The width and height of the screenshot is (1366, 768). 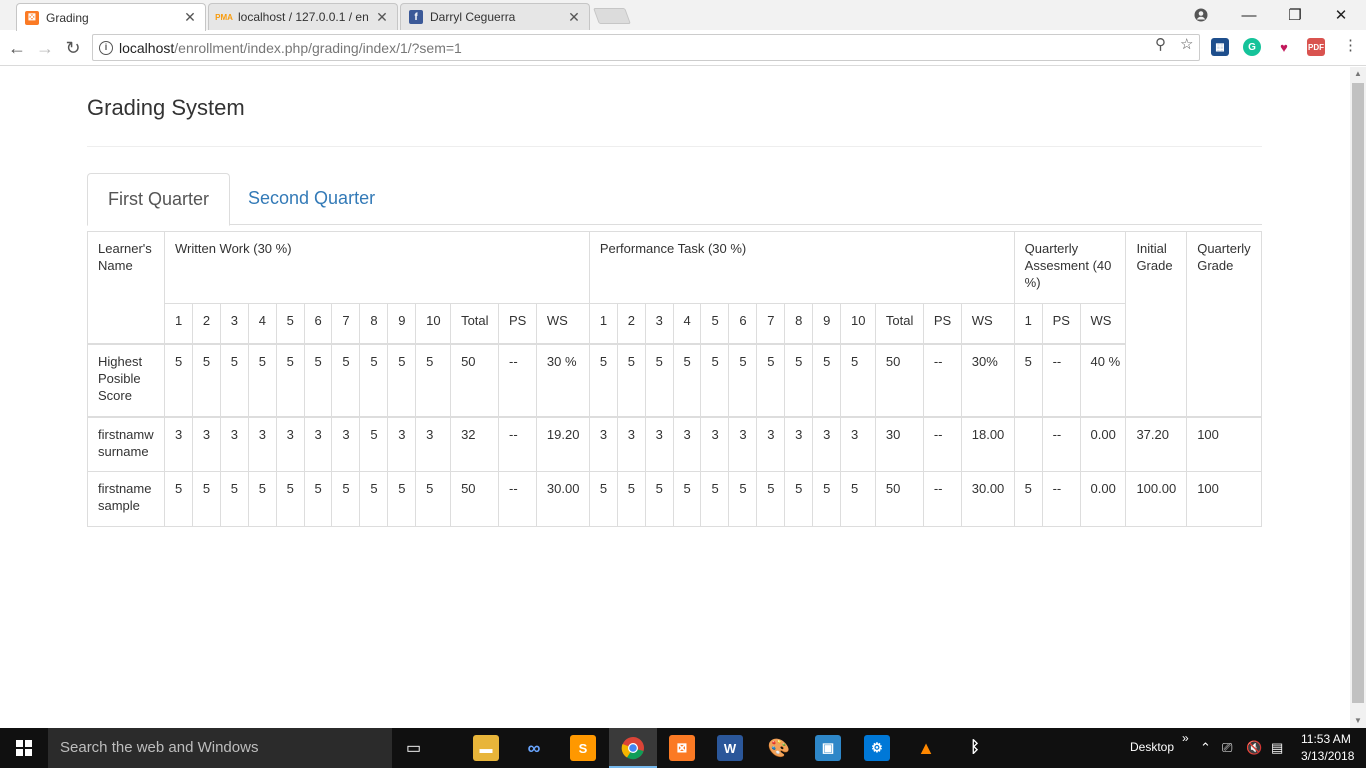 I want to click on file-explorer-icon: ▬, so click(x=486, y=748).